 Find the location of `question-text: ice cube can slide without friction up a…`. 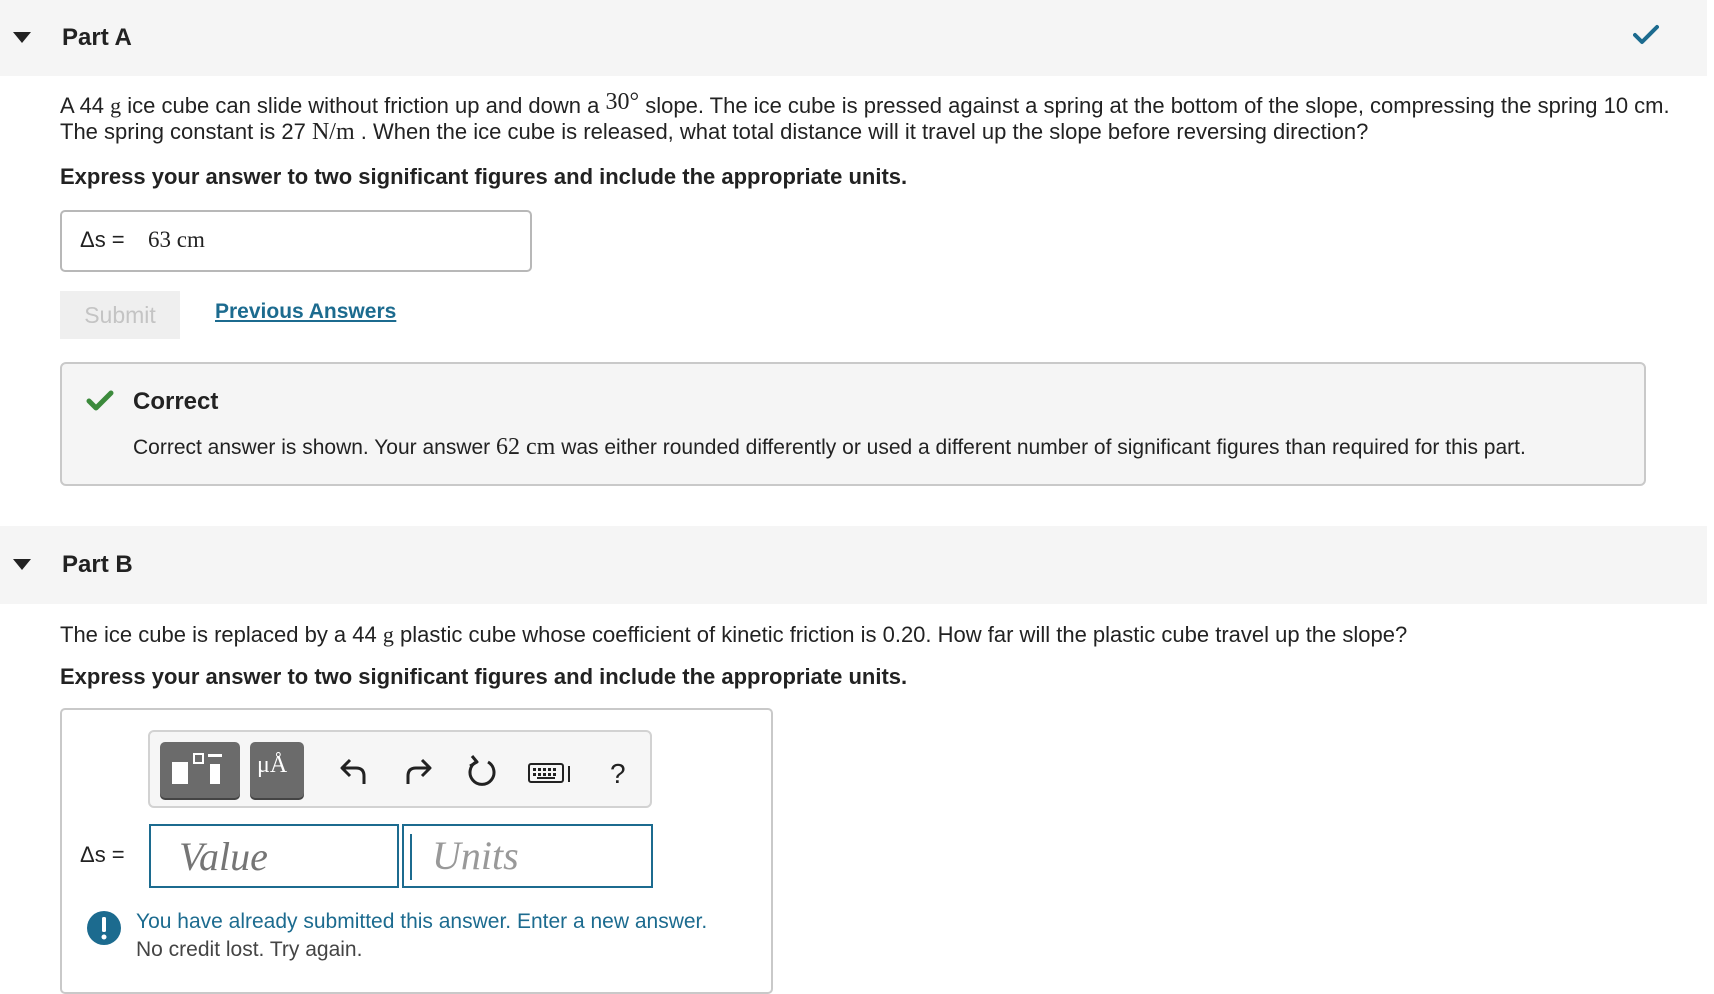

question-text: ice cube can slide without friction up a… is located at coordinates (363, 105).